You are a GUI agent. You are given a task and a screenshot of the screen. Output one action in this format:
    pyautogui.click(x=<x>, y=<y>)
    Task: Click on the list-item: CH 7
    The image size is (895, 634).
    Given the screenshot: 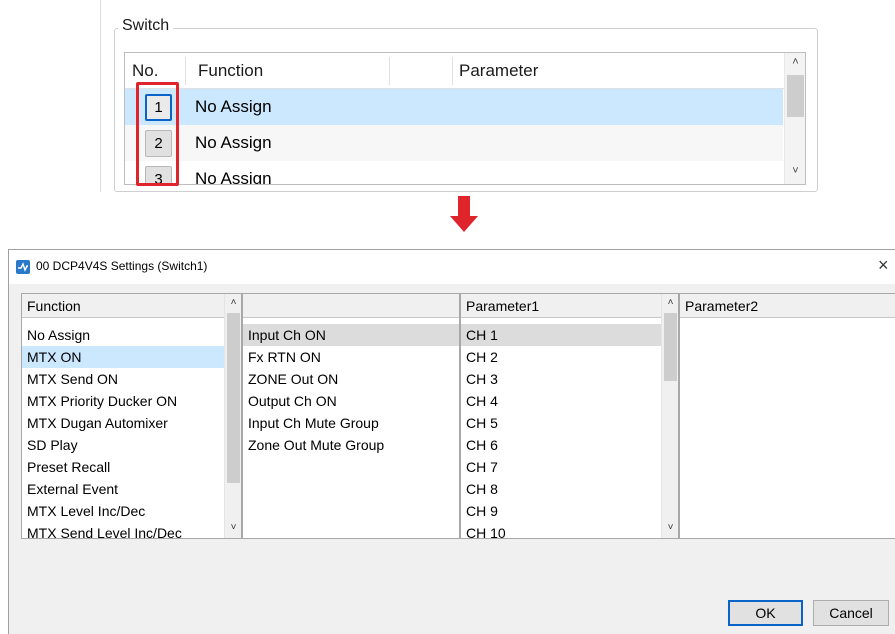 What is the action you would take?
    pyautogui.click(x=561, y=467)
    